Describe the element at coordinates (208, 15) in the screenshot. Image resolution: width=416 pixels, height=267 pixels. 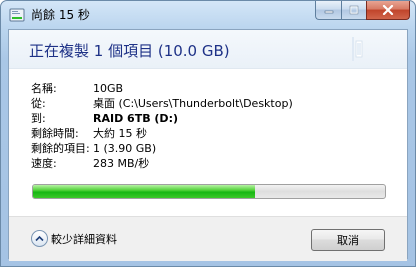
I see `title-bar: 尚餘 15 秒` at that location.